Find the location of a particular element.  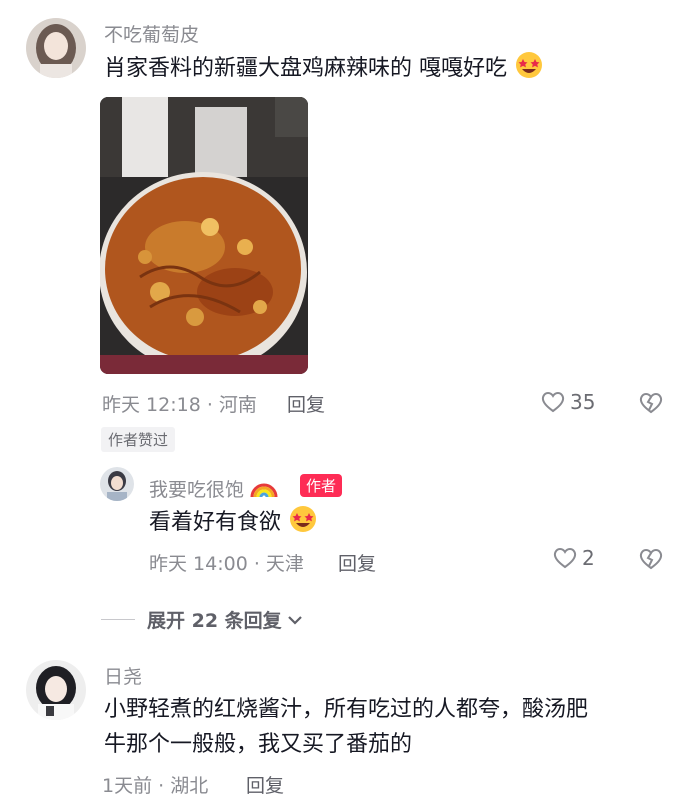

comment-text-body: 肖家香料的新疆大盘鸡麻辣味的 嘎嘎好吃 is located at coordinates (305, 68).